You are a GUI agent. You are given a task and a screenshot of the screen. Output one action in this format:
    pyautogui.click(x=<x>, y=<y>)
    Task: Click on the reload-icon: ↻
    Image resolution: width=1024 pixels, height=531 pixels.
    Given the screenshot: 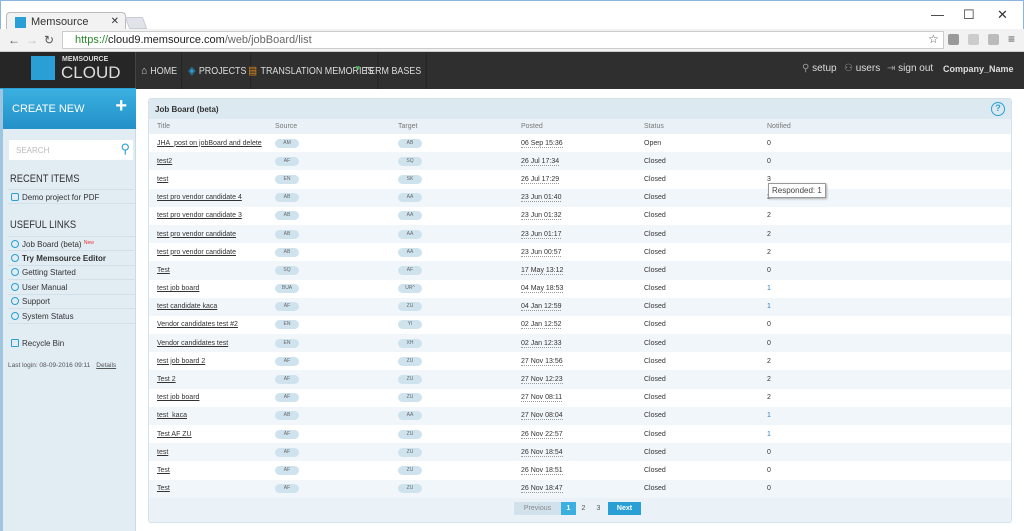 What is the action you would take?
    pyautogui.click(x=49, y=40)
    